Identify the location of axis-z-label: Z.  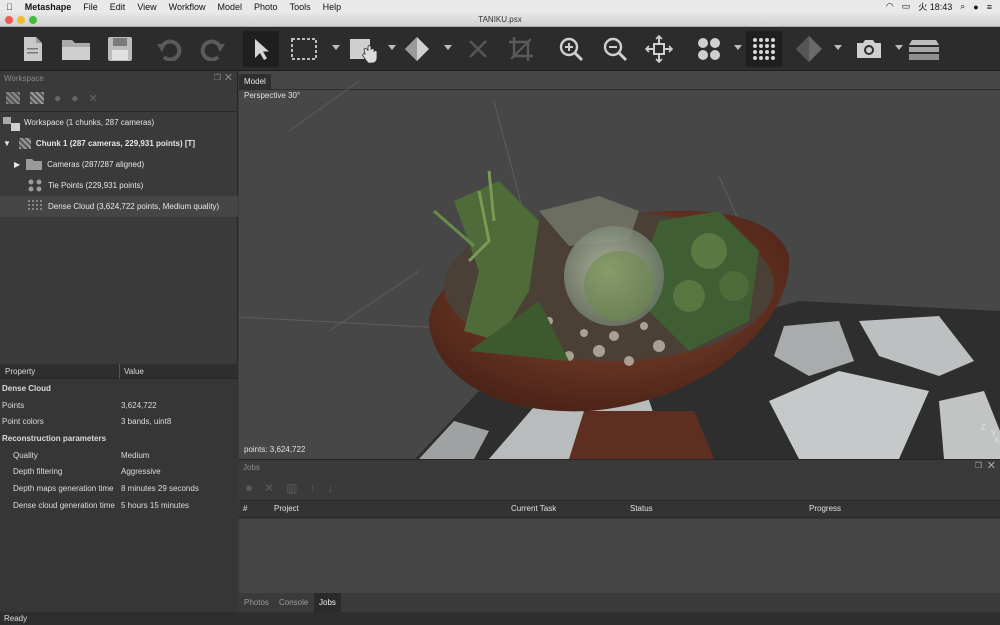
(983, 427).